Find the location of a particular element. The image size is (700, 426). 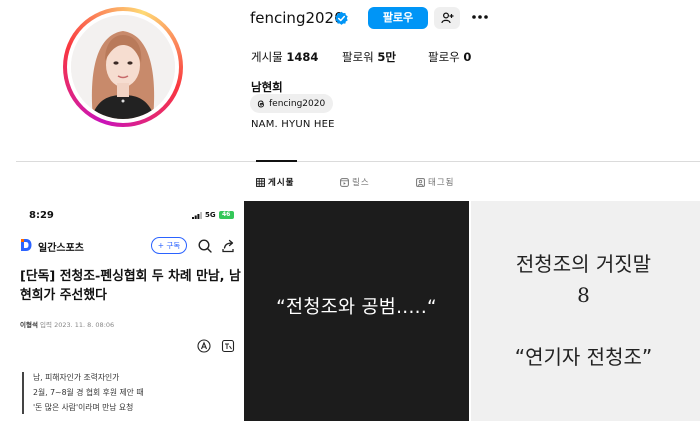

news-author: 이형석 is located at coordinates (29, 325).